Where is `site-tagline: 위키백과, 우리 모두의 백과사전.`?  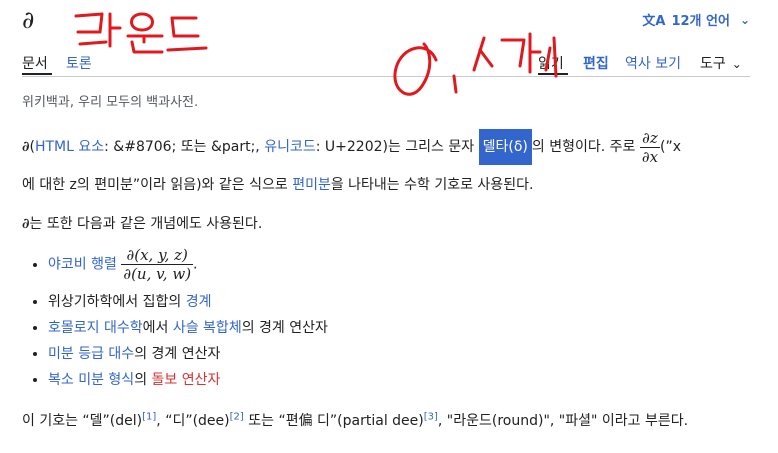
site-tagline: 위키백과, 우리 모두의 백과사전. is located at coordinates (110, 102).